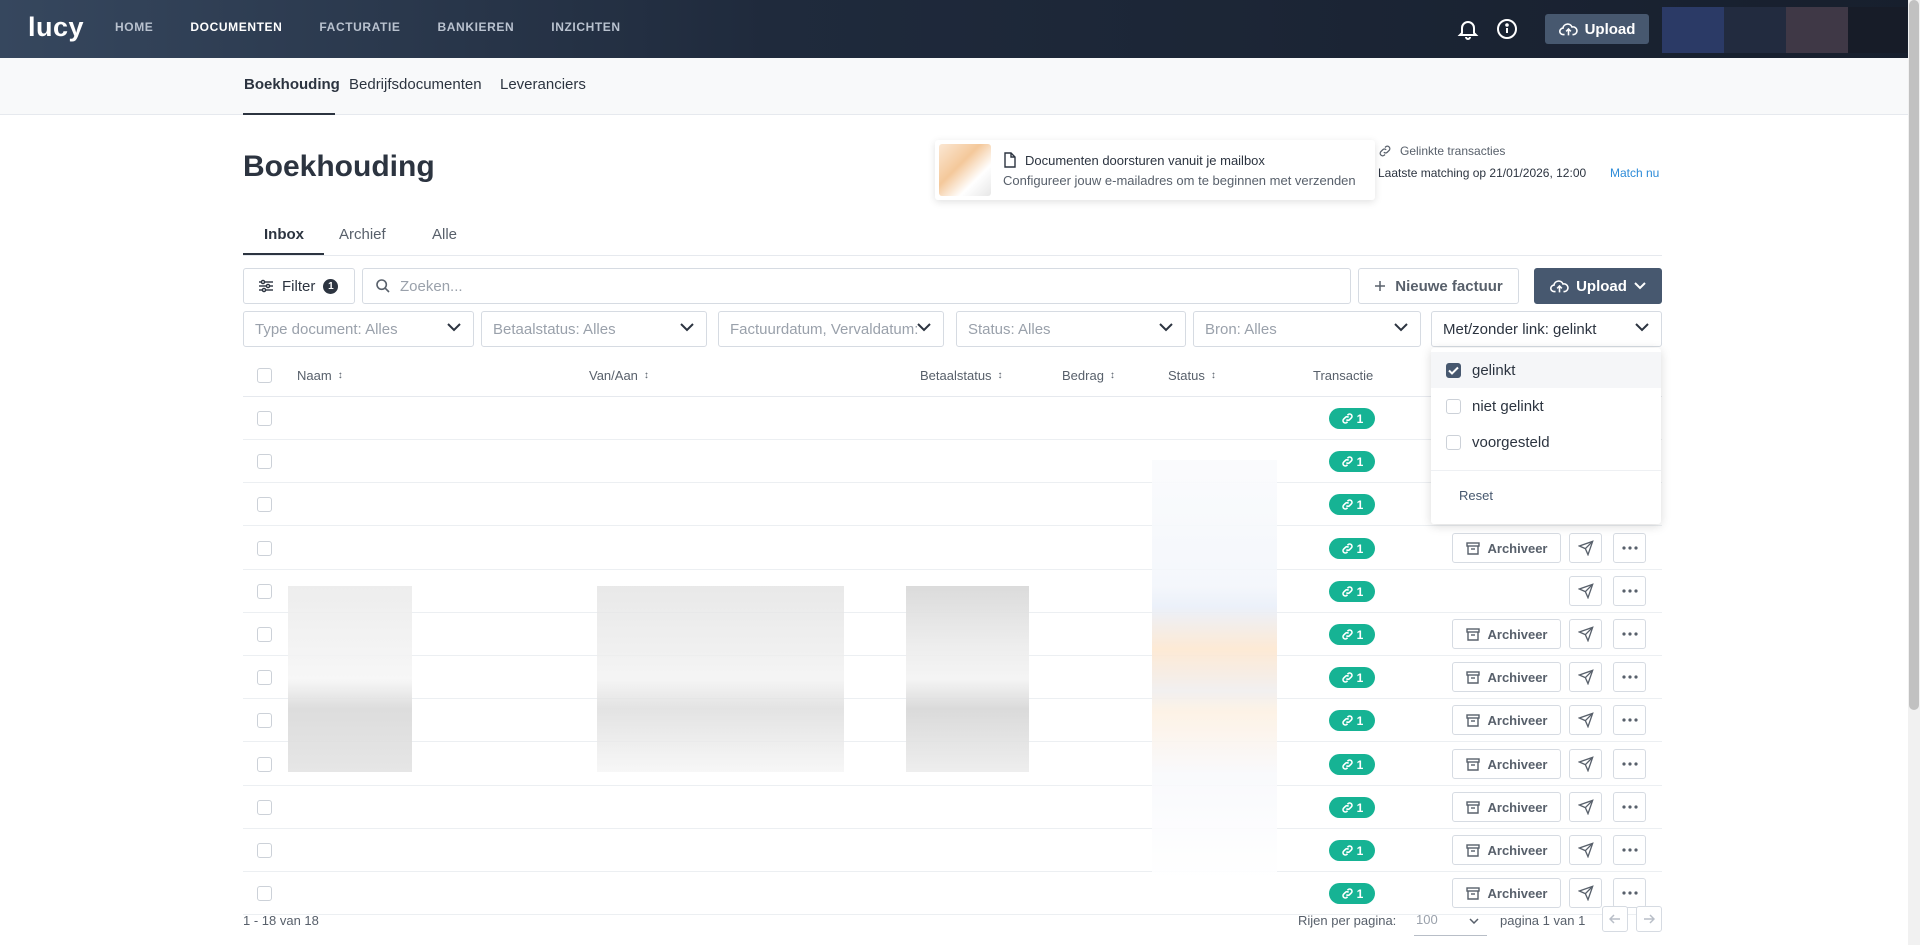  I want to click on column-betaalstatus: Betaalstatus ↕, so click(961, 375).